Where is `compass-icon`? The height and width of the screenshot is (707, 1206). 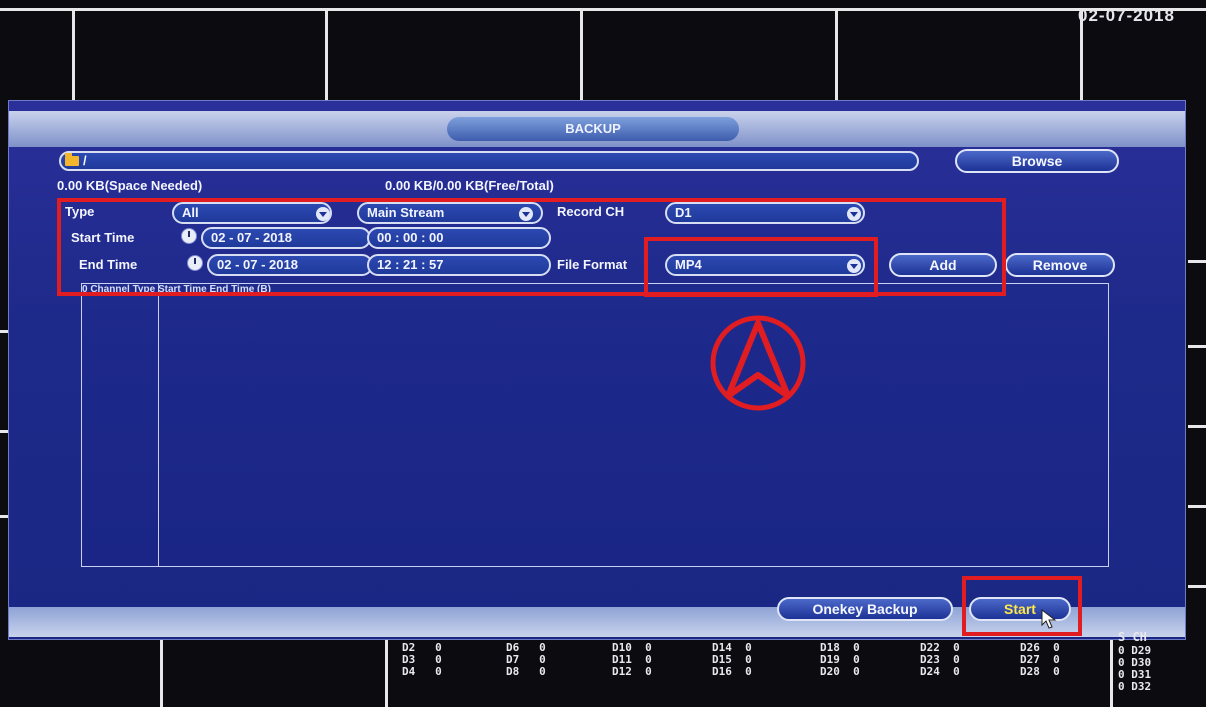
compass-icon is located at coordinates (758, 363).